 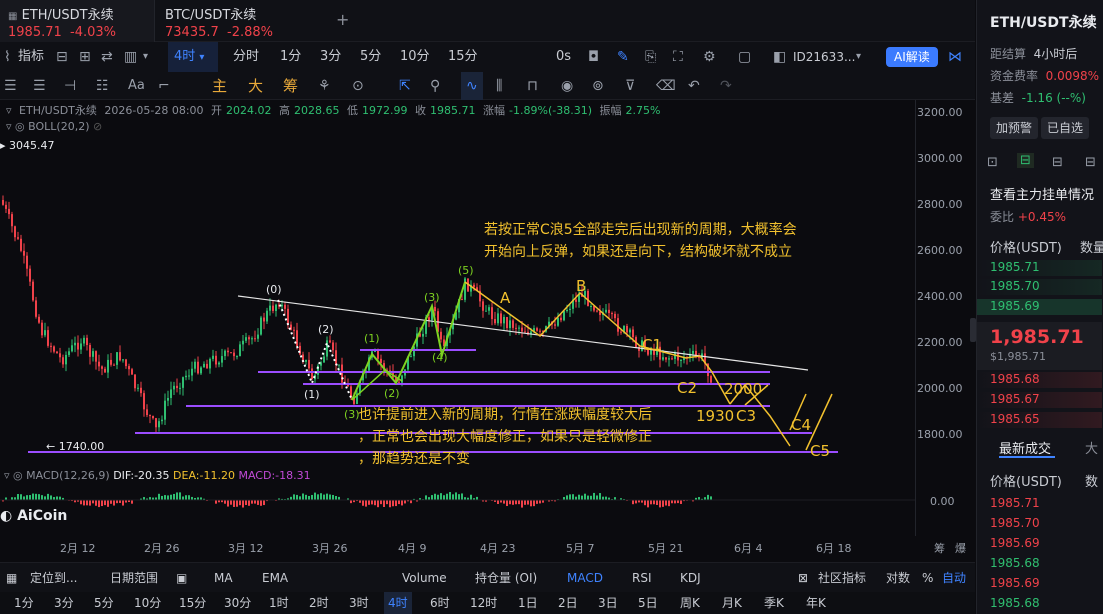 What do you see at coordinates (440, 603) in the screenshot?
I see `tf-6h: 6时` at bounding box center [440, 603].